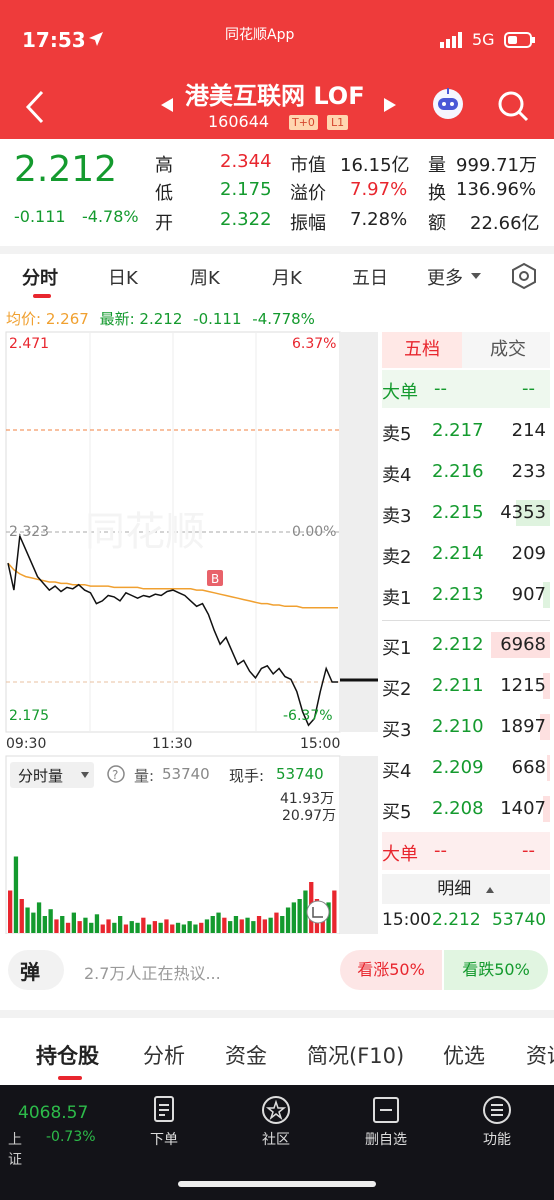 The height and width of the screenshot is (1200, 554). What do you see at coordinates (466, 595) in the screenshot?
I see `orderbook-row: 卖1 2.213 907` at bounding box center [466, 595].